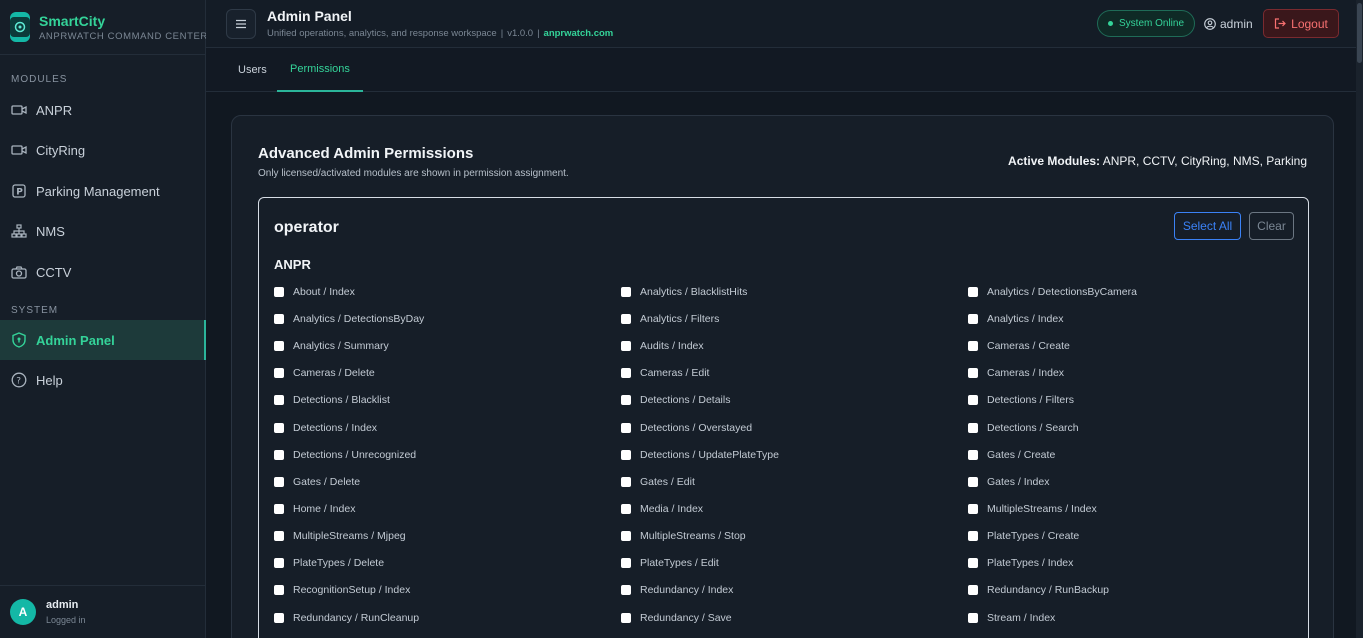  Describe the element at coordinates (1016, 373) in the screenshot. I see `permission-item: Cameras / Index` at that location.